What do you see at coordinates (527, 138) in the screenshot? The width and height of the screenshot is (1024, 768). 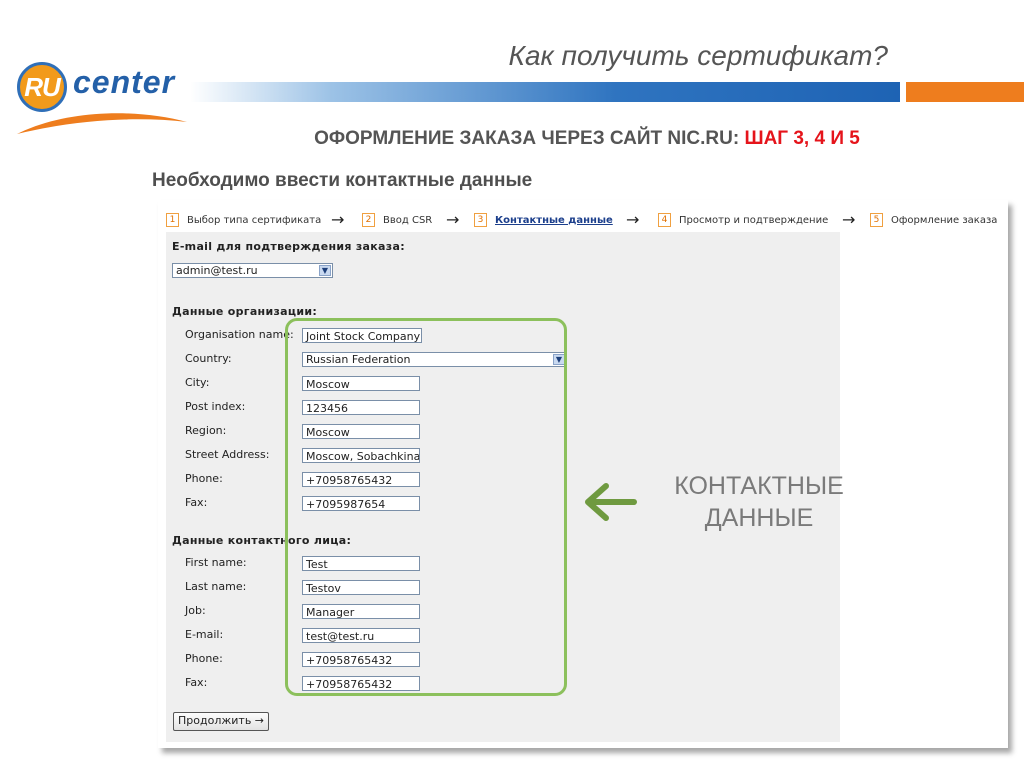 I see `subtitle-main: ОФОРМЛЕНИЕ ЗАКАЗА ЧЕРЕЗ САЙТ NIC.RU:` at bounding box center [527, 138].